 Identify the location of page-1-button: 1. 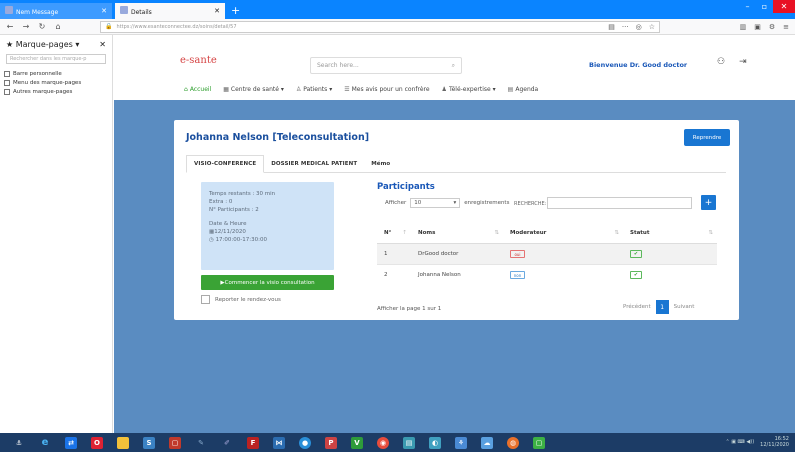
(662, 307).